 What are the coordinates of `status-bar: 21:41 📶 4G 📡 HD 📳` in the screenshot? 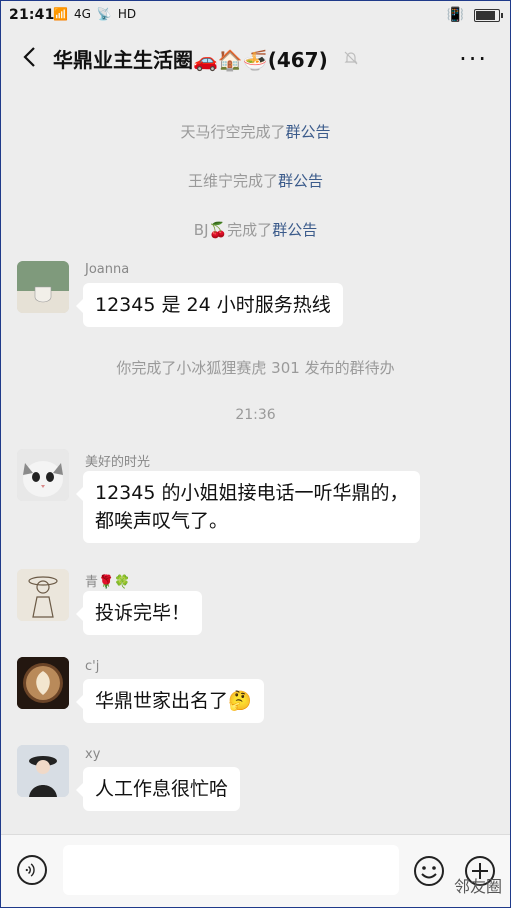 It's located at (255, 16).